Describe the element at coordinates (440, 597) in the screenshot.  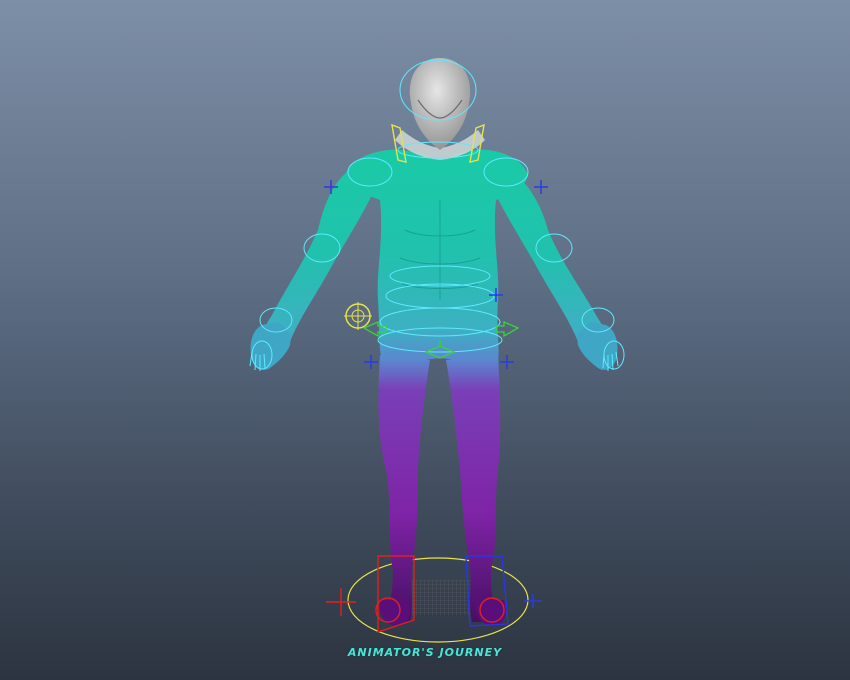
I see `foot-grid` at that location.